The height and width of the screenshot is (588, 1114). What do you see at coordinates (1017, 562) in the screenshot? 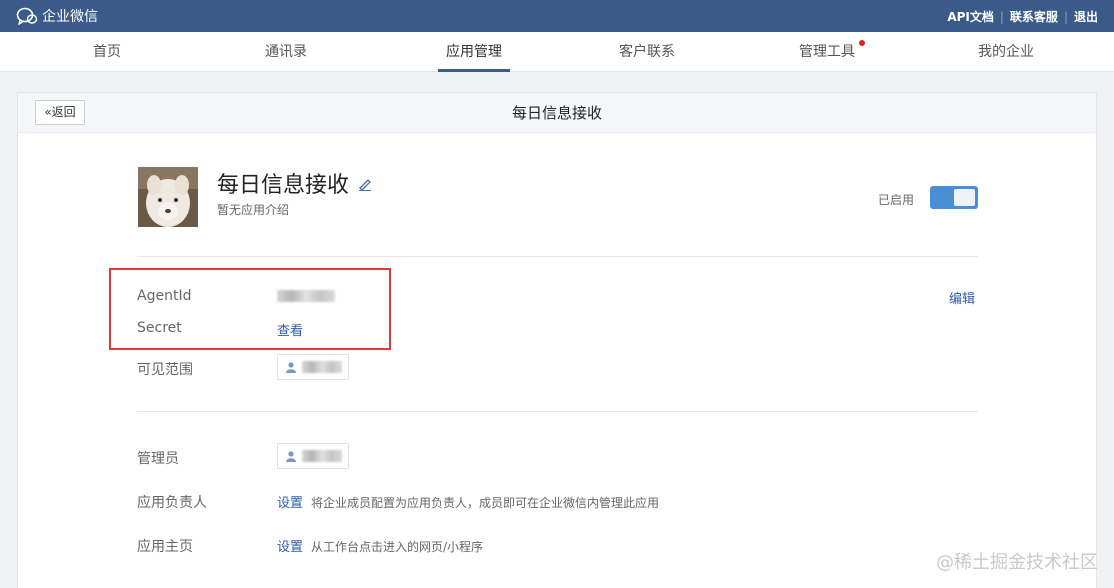
I see `watermark: @稀土掘金技术社区` at bounding box center [1017, 562].